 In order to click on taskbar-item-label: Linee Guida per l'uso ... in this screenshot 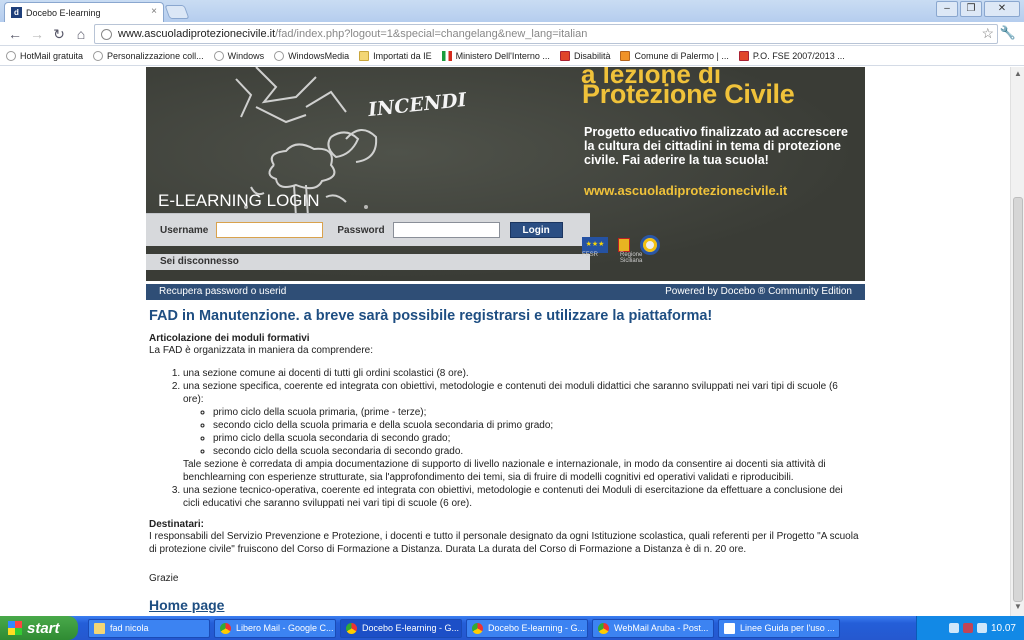, I will do `click(787, 628)`.